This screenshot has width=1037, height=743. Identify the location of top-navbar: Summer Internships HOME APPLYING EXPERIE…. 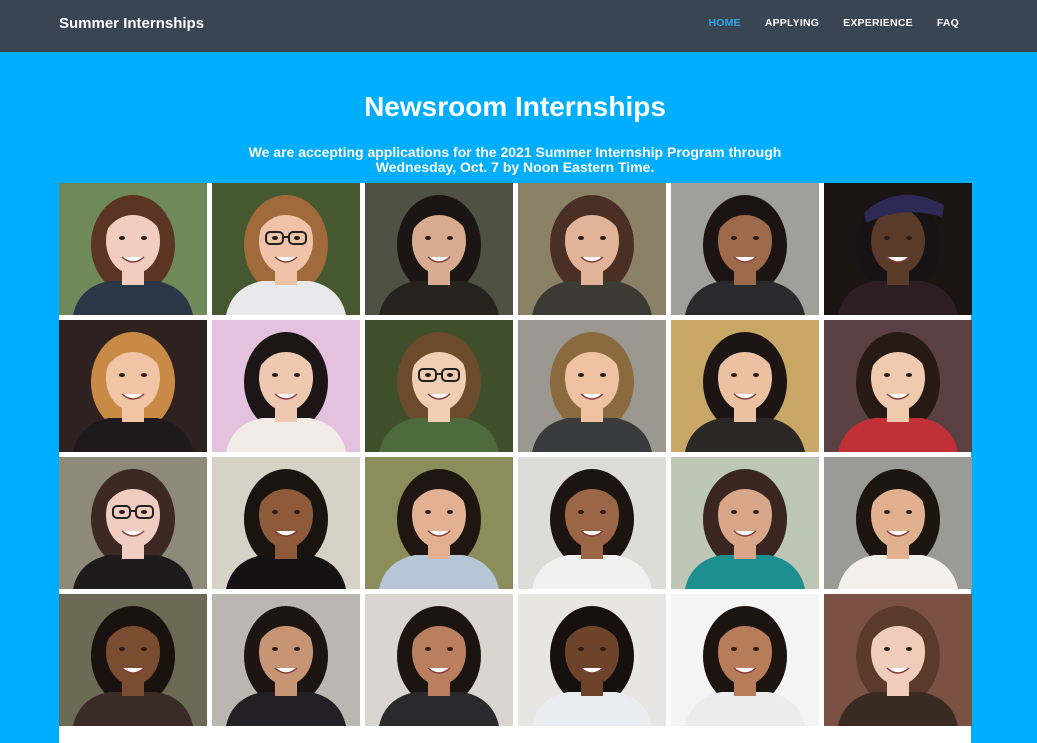
(518, 26).